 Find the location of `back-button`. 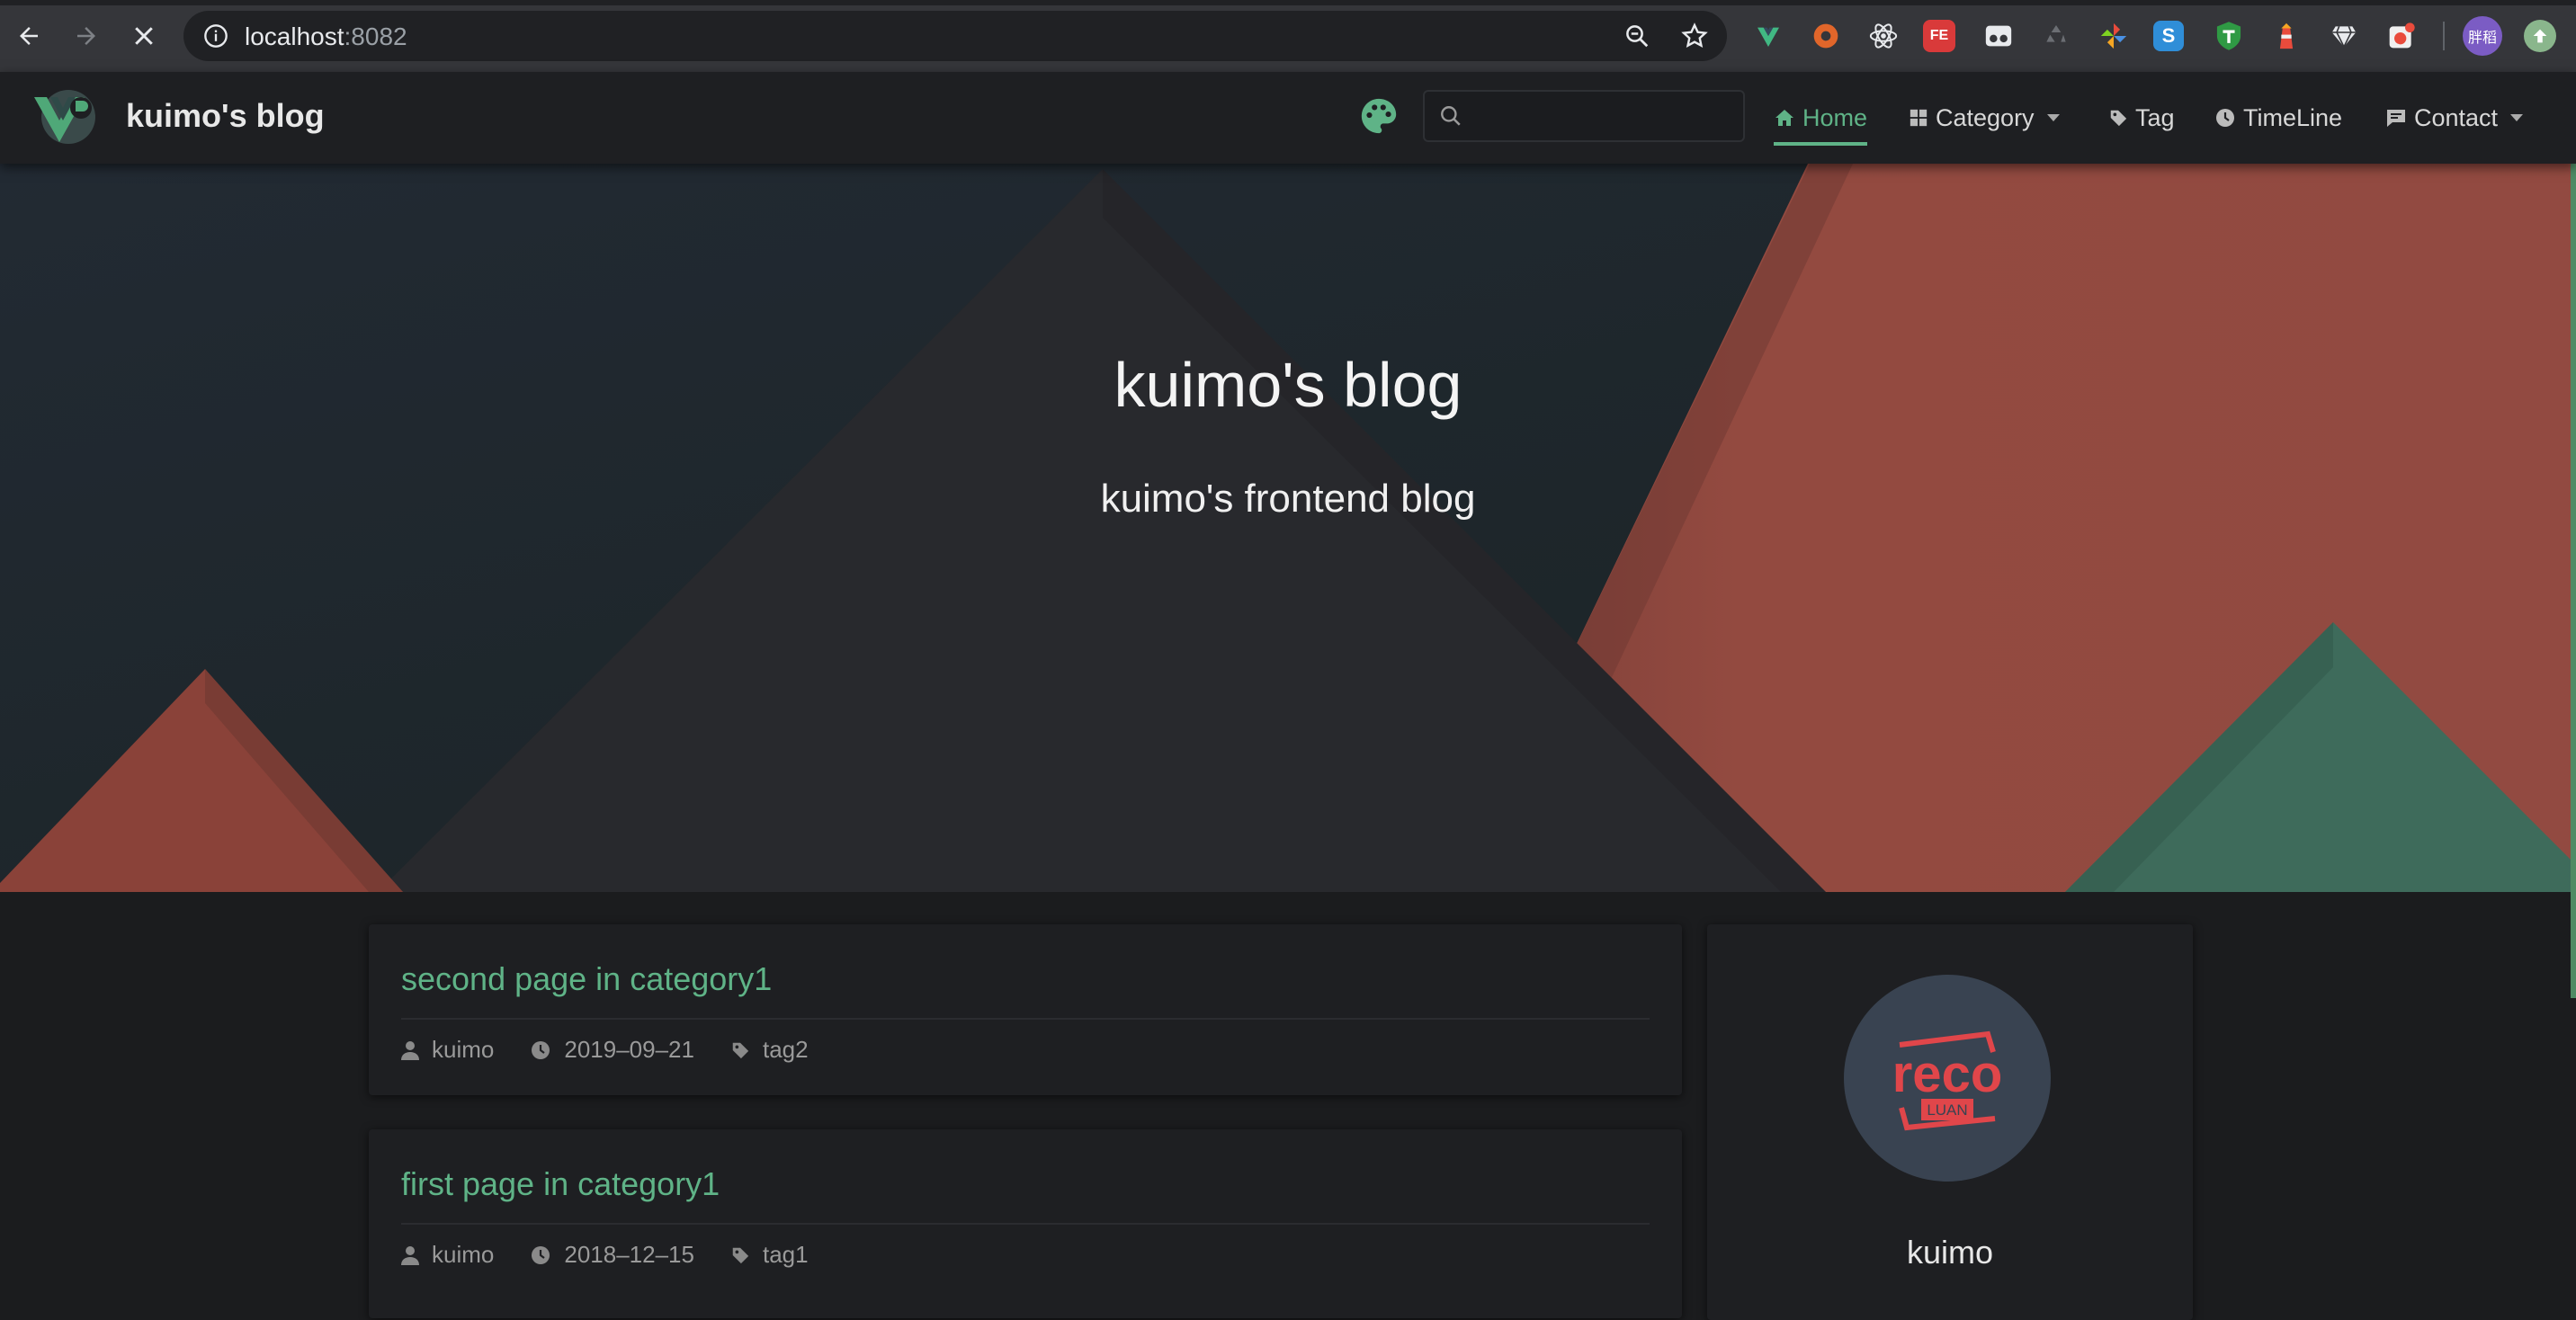

back-button is located at coordinates (29, 36).